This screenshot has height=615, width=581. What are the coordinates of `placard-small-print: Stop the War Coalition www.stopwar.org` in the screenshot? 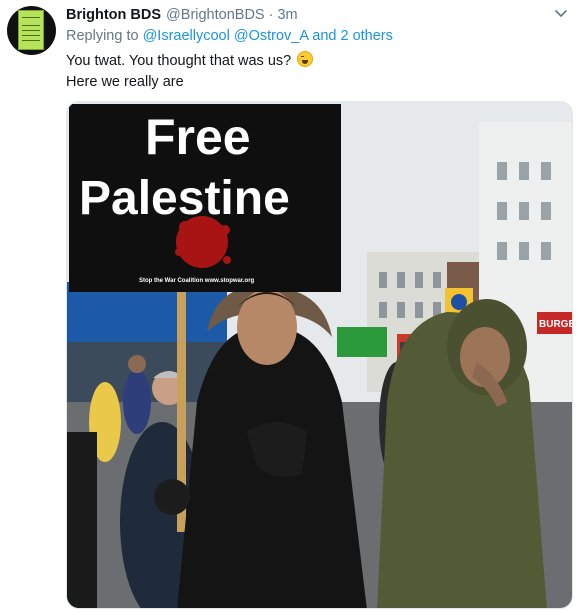 It's located at (197, 281).